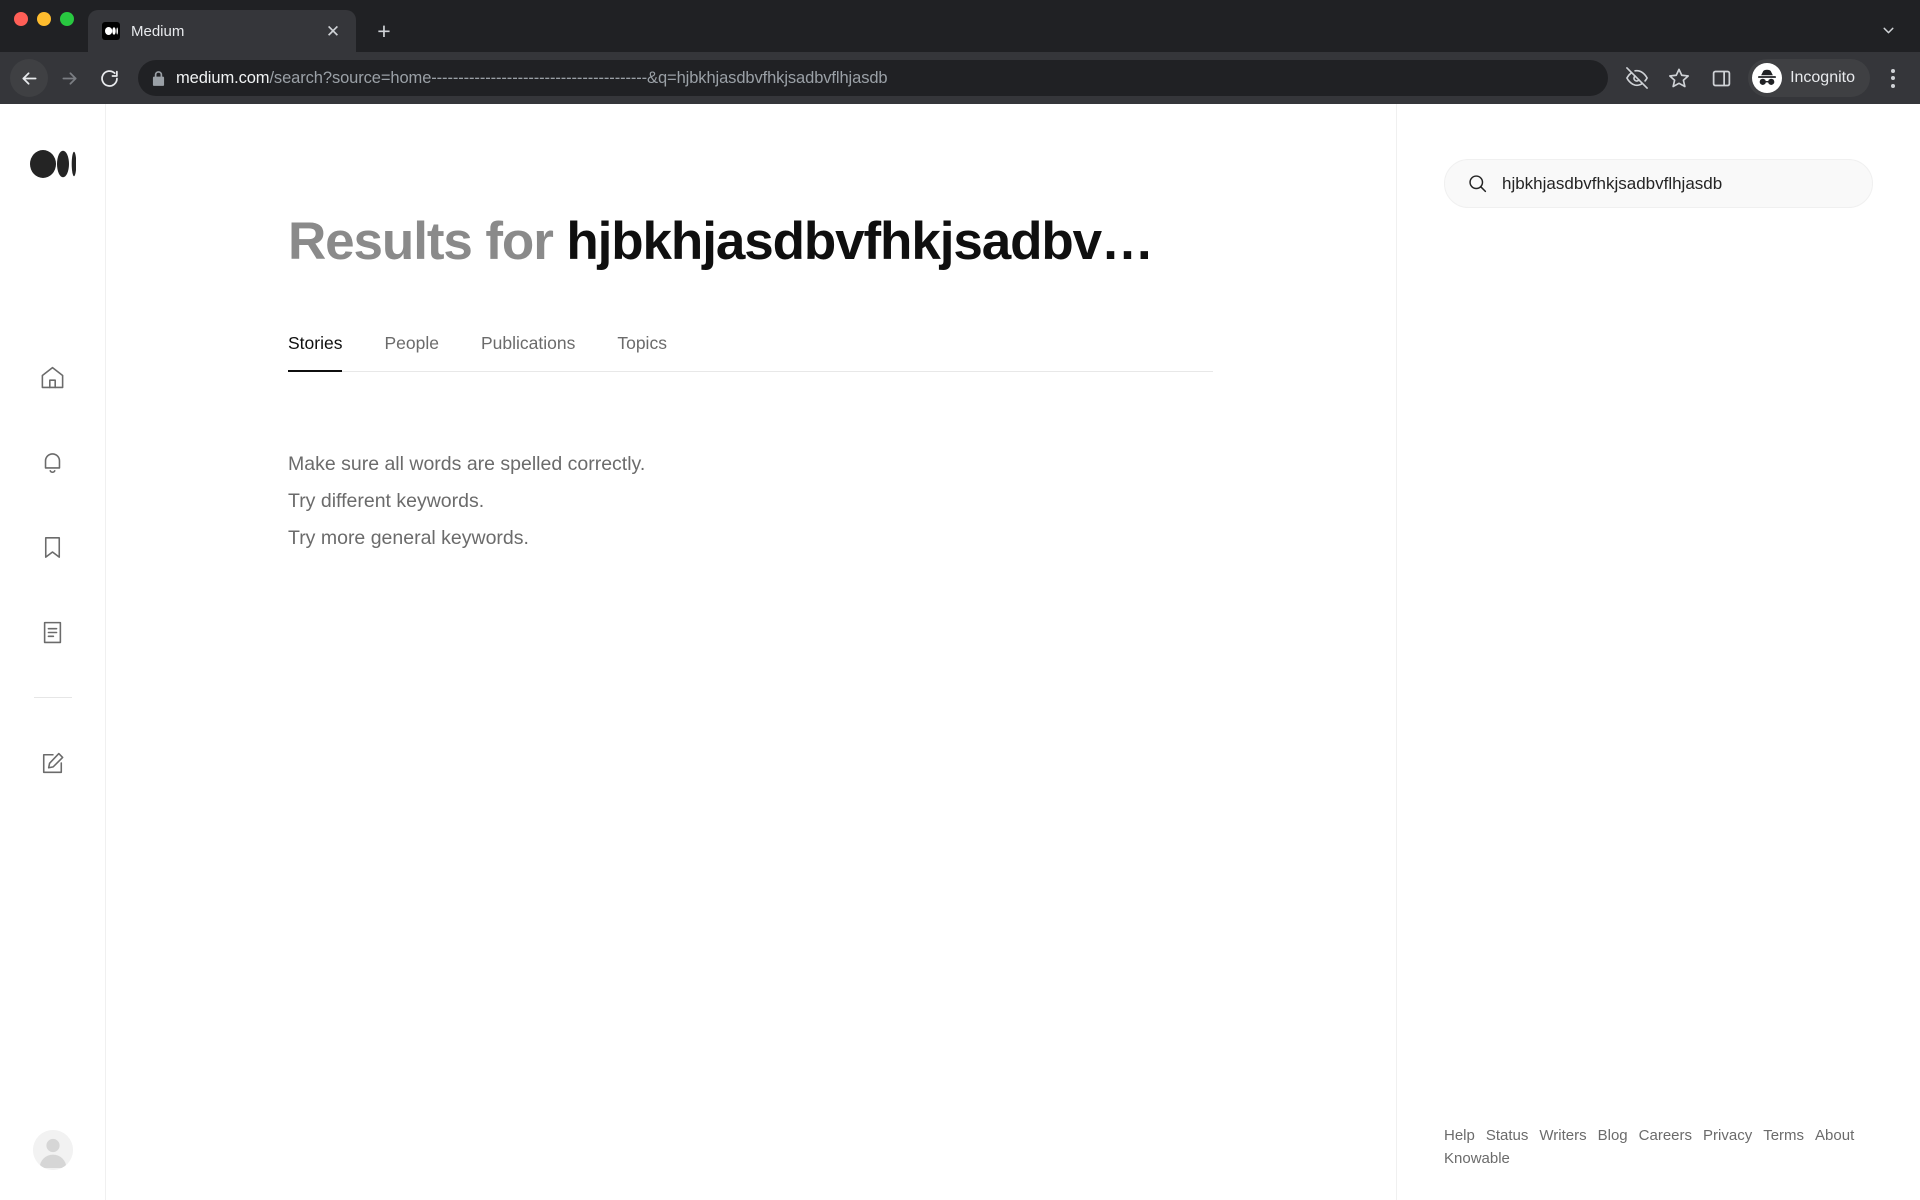 The height and width of the screenshot is (1200, 1920). Describe the element at coordinates (1613, 1136) in the screenshot. I see `footer-link-blog: Blog` at that location.